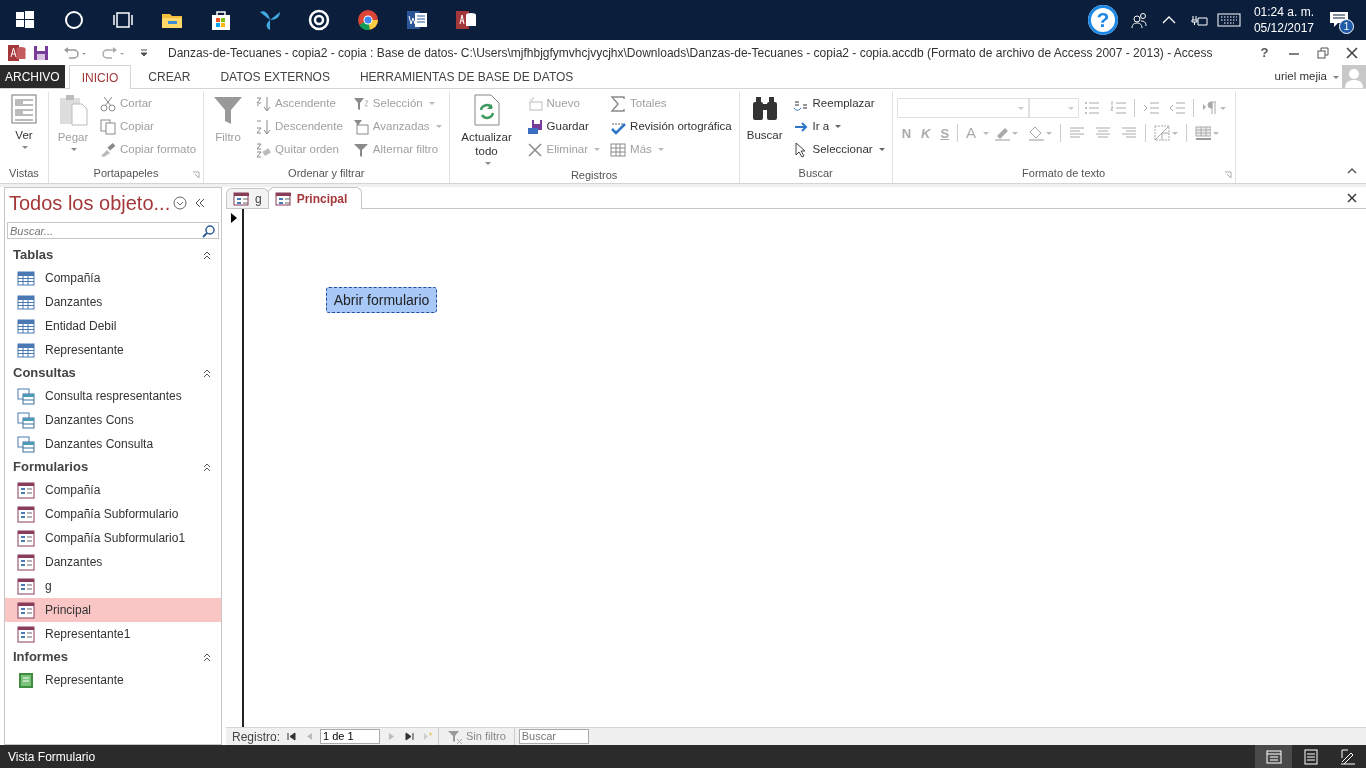 The height and width of the screenshot is (768, 1366). Describe the element at coordinates (1203, 133) in the screenshot. I see `table-fill-icon` at that location.